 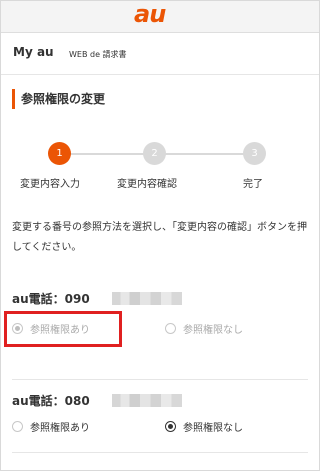 I want to click on step-1-circle: 1, so click(x=59, y=153).